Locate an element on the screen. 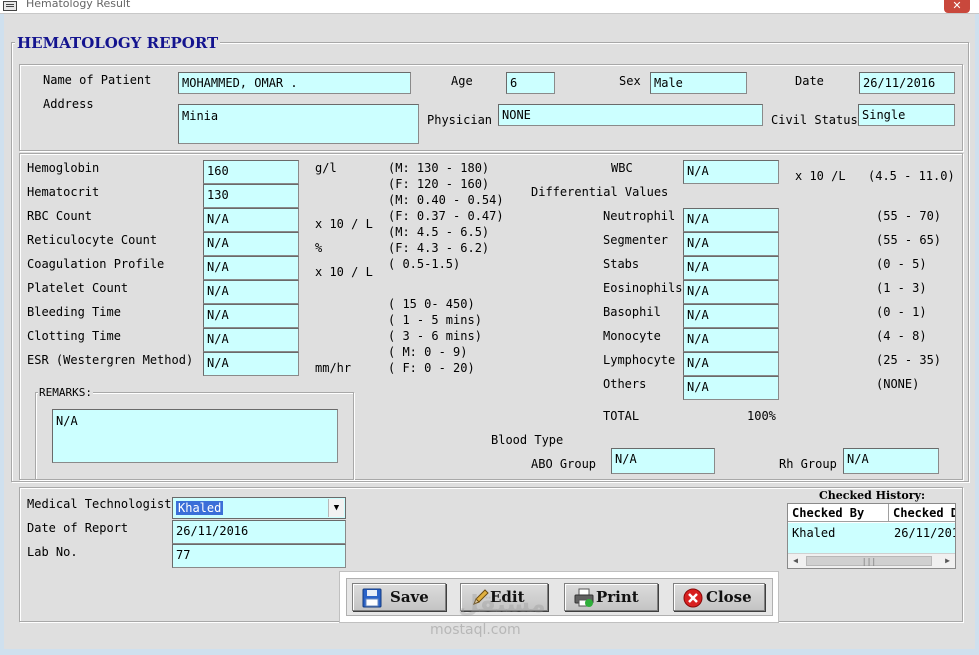  bleeding-time-field: N/A is located at coordinates (251, 316).